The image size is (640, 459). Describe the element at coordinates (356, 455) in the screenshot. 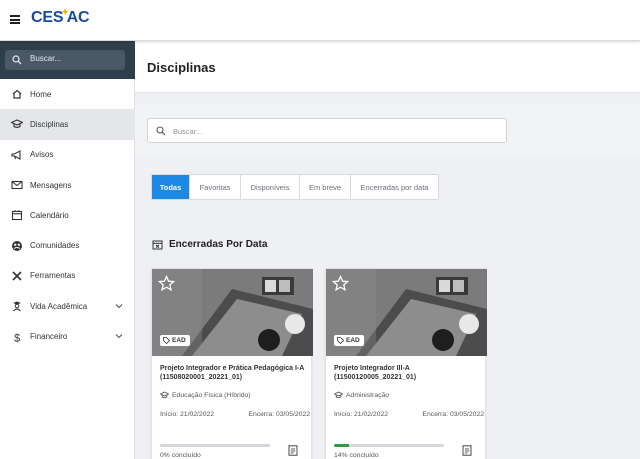

I see `progress-label: 14% concluído` at that location.